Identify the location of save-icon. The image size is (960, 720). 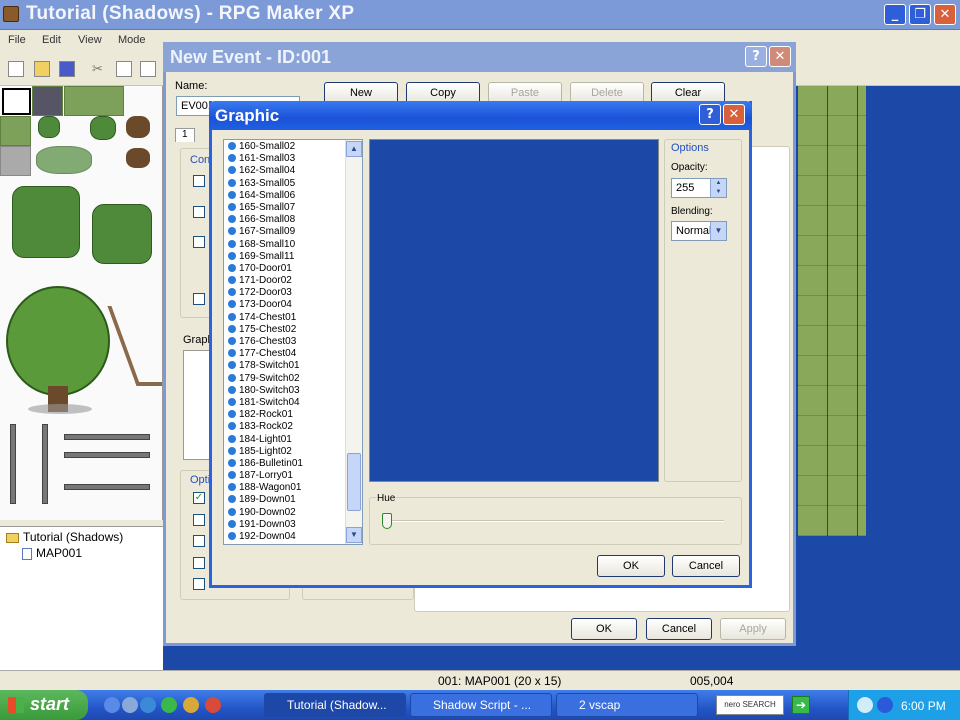
(67, 69).